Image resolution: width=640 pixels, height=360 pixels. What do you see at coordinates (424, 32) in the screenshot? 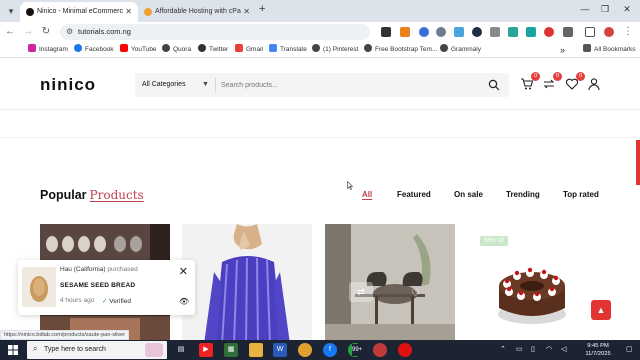
I see `extension-blue-icon` at bounding box center [424, 32].